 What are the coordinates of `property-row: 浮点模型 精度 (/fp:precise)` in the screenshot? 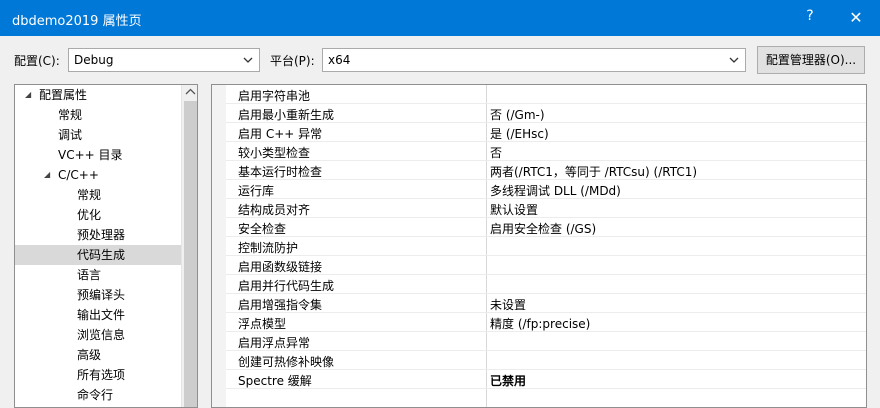 It's located at (546, 322).